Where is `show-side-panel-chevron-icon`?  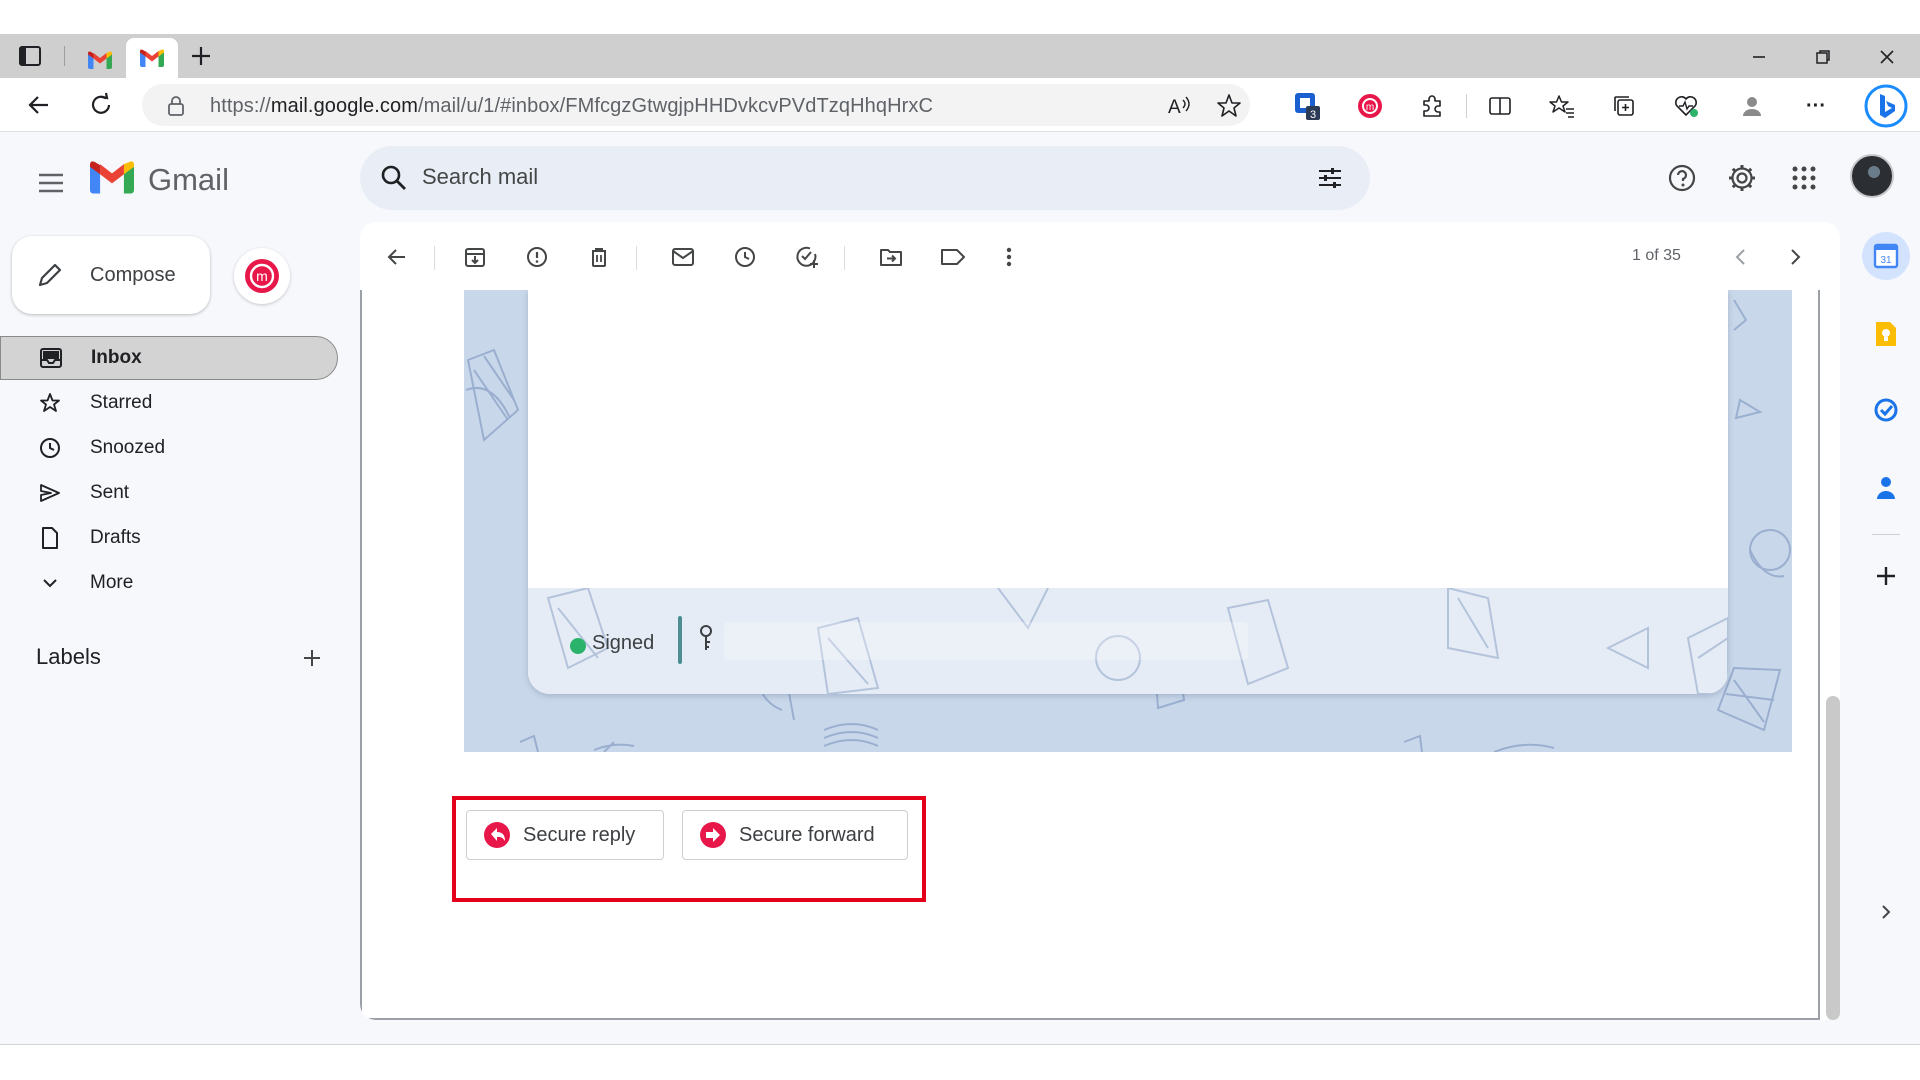
show-side-panel-chevron-icon is located at coordinates (1886, 912).